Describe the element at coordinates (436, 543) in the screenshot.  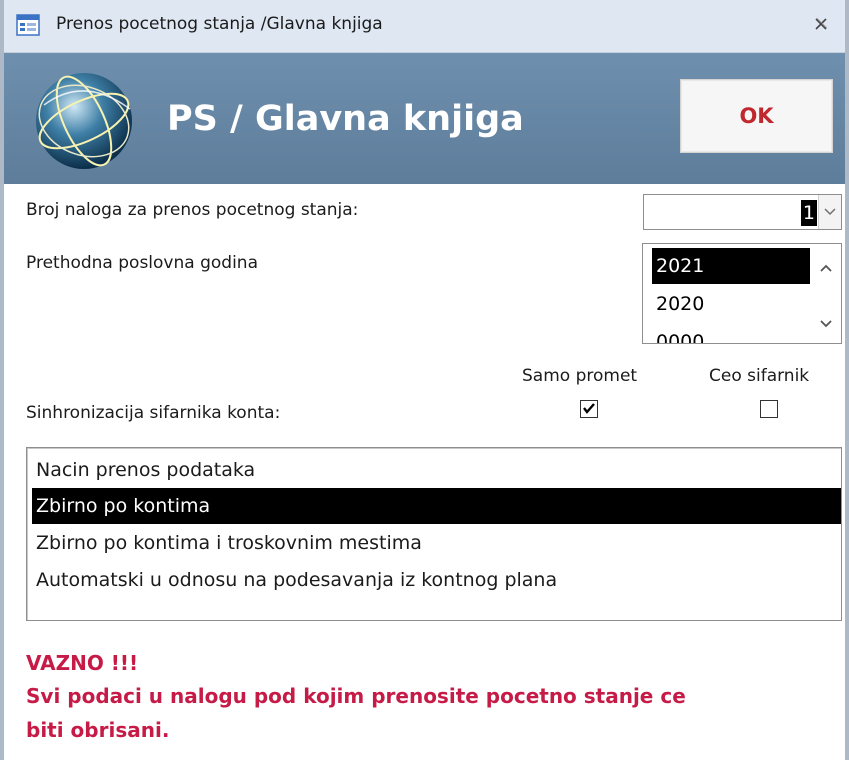
I see `list-item: Zbirno po kontima i troskovnim mestima` at that location.